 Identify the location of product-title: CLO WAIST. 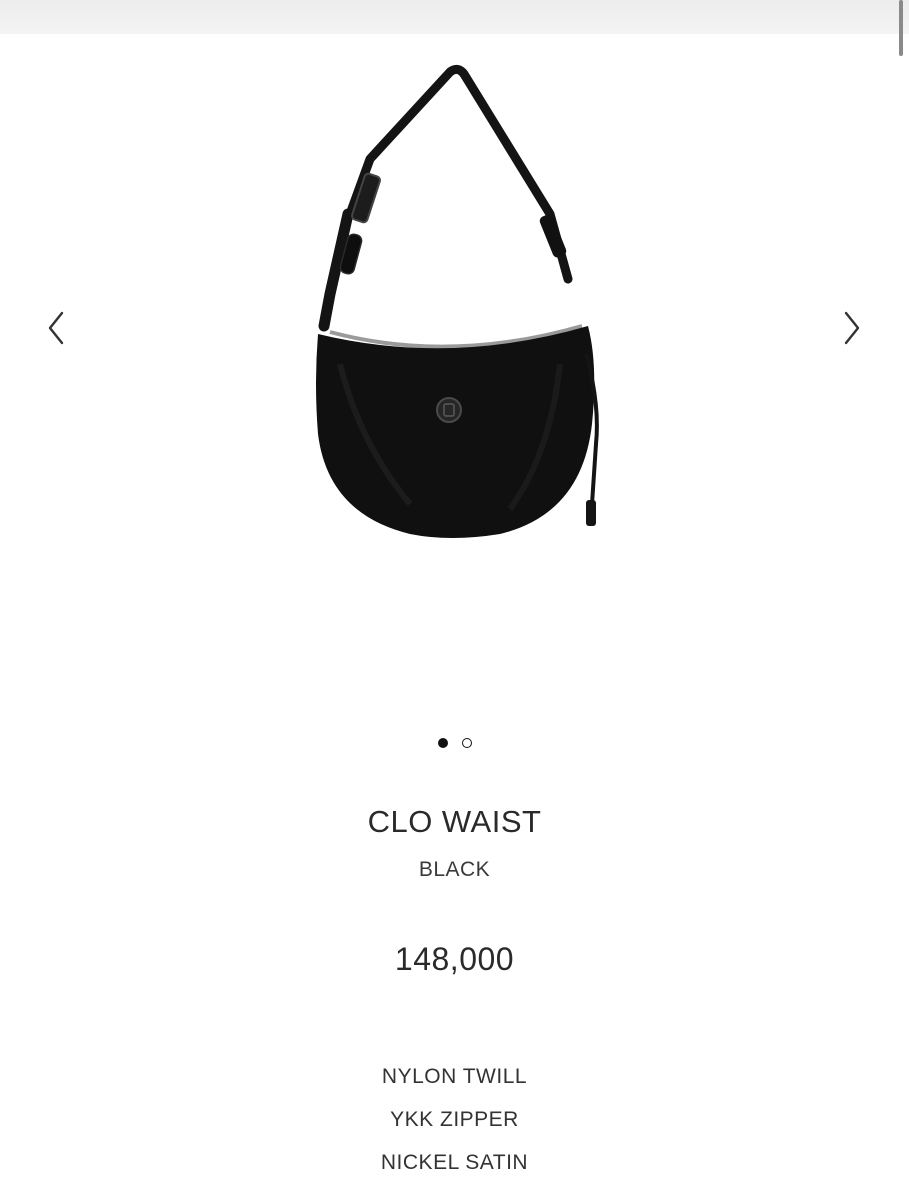
(454, 821).